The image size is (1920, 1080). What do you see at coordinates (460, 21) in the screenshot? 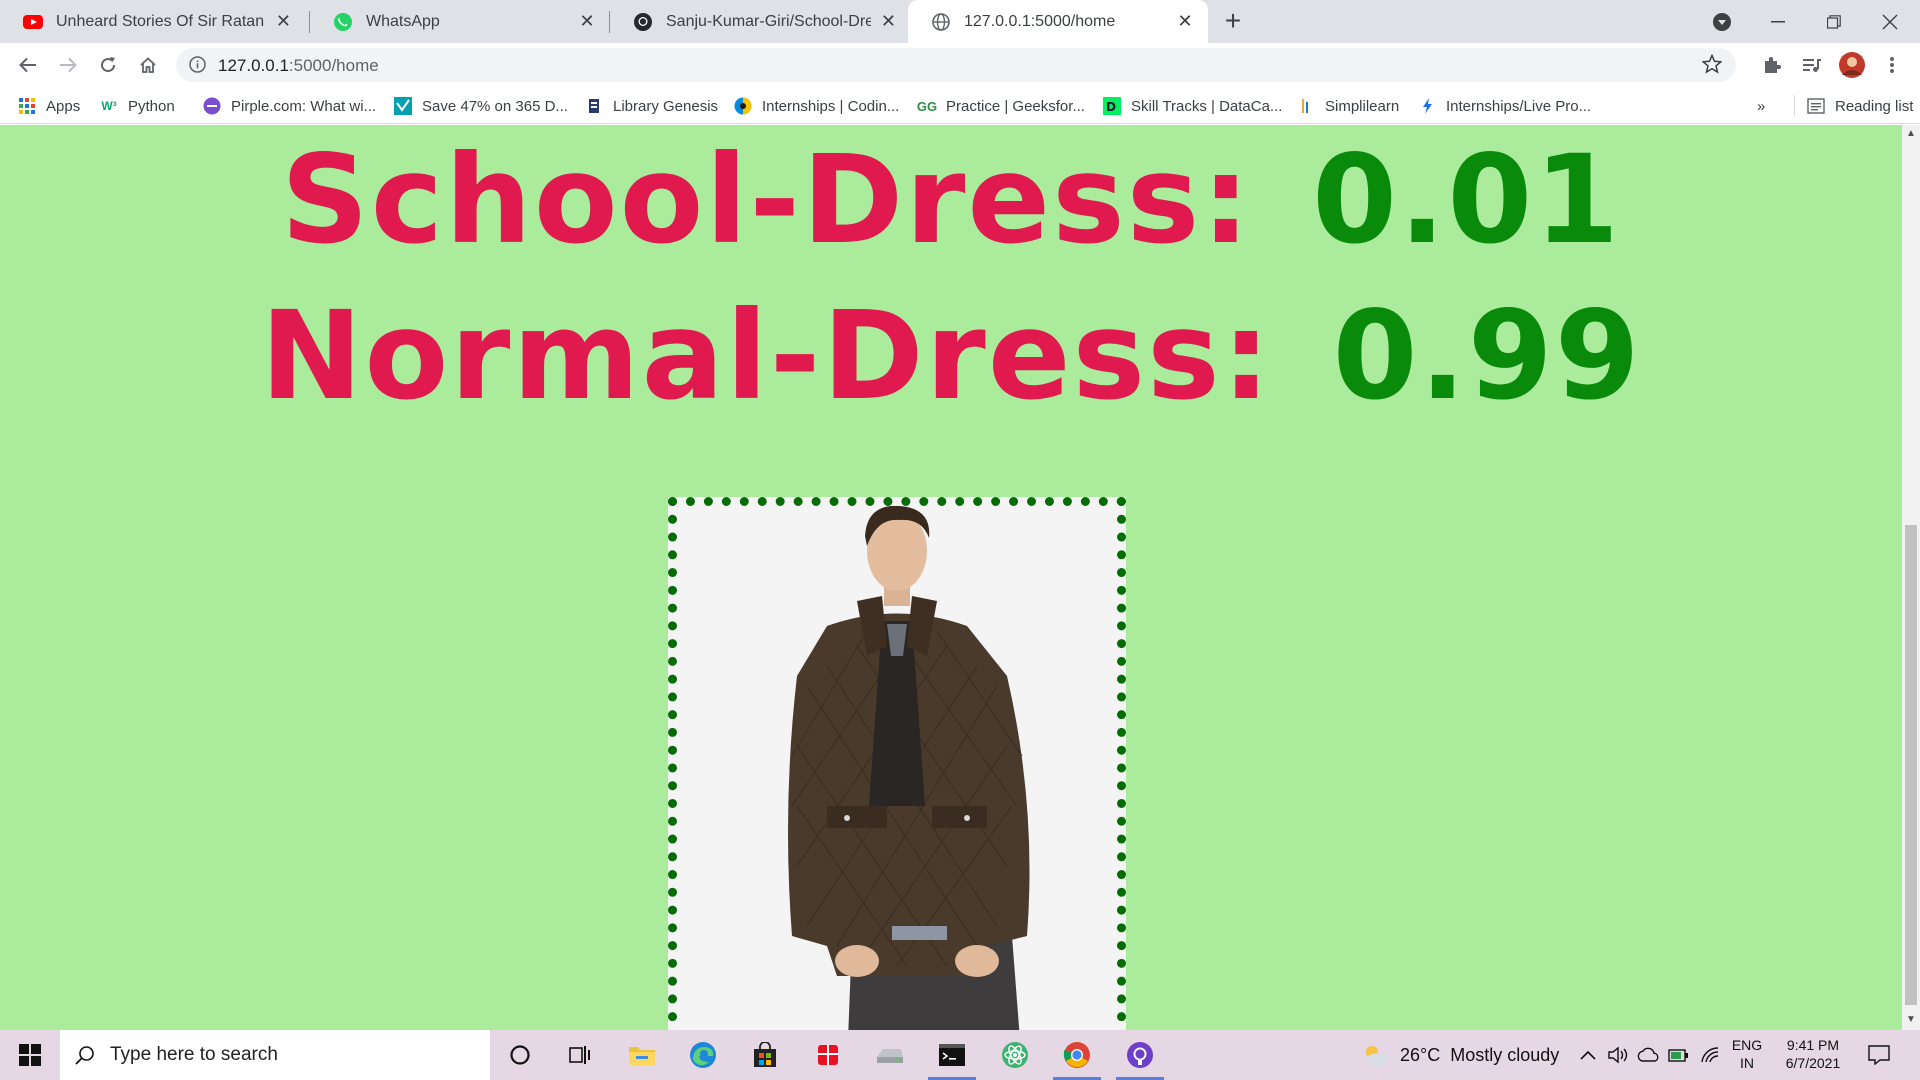
I see `tab-whatsapp: WhatsApp ✕` at bounding box center [460, 21].